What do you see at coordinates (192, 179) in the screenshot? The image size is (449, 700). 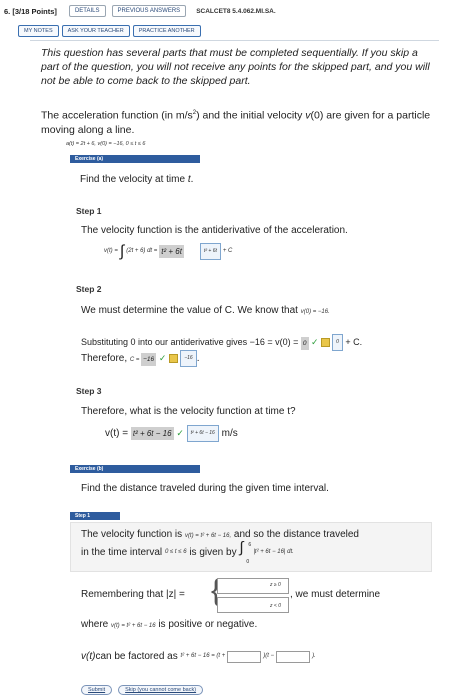 I see `prompt-text: .` at bounding box center [192, 179].